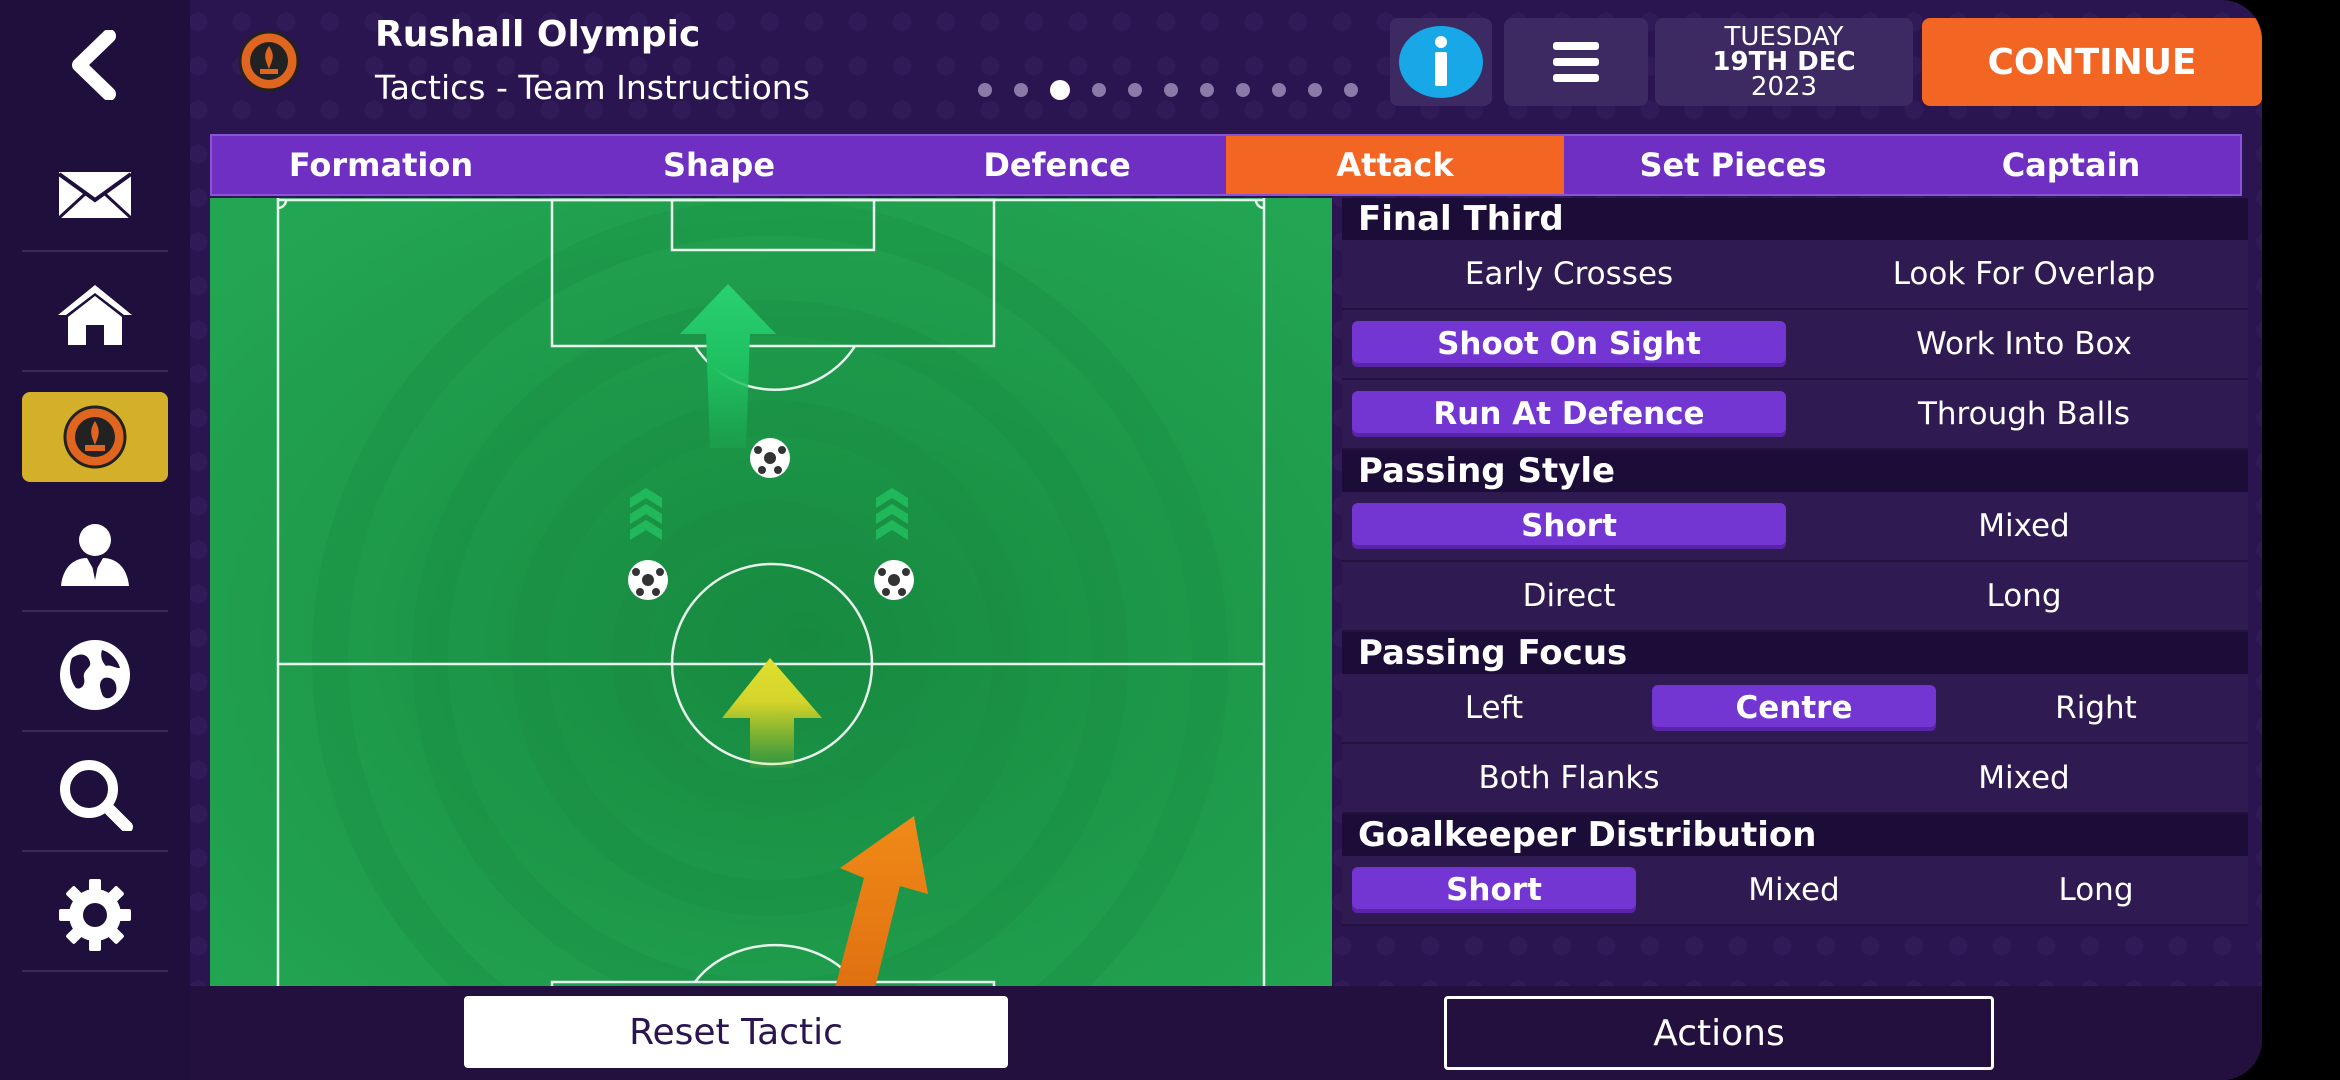  I want to click on page-title: Tactics - Team Instructions, so click(592, 87).